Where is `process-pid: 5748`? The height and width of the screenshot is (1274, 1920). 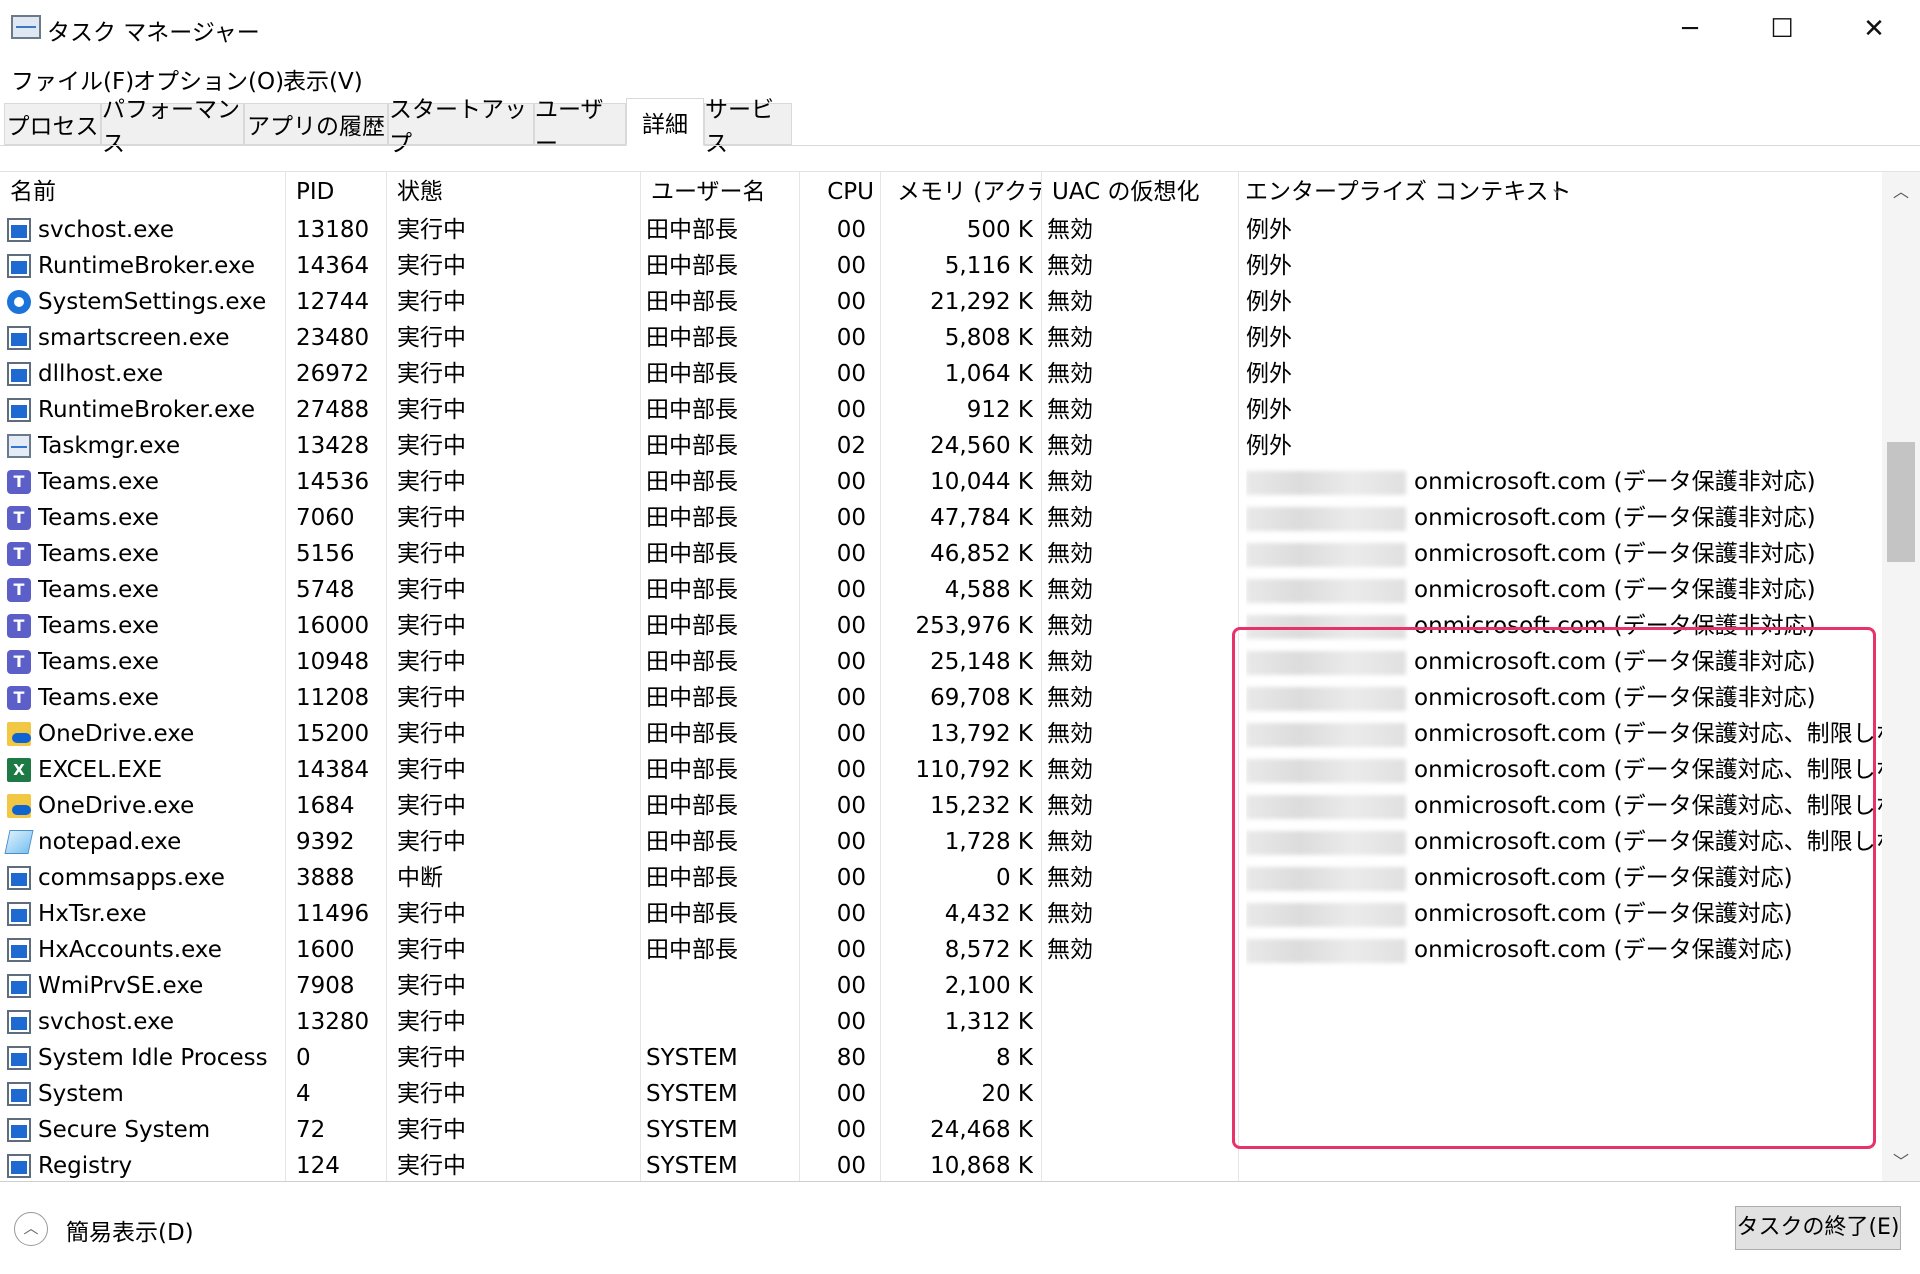 process-pid: 5748 is located at coordinates (325, 590).